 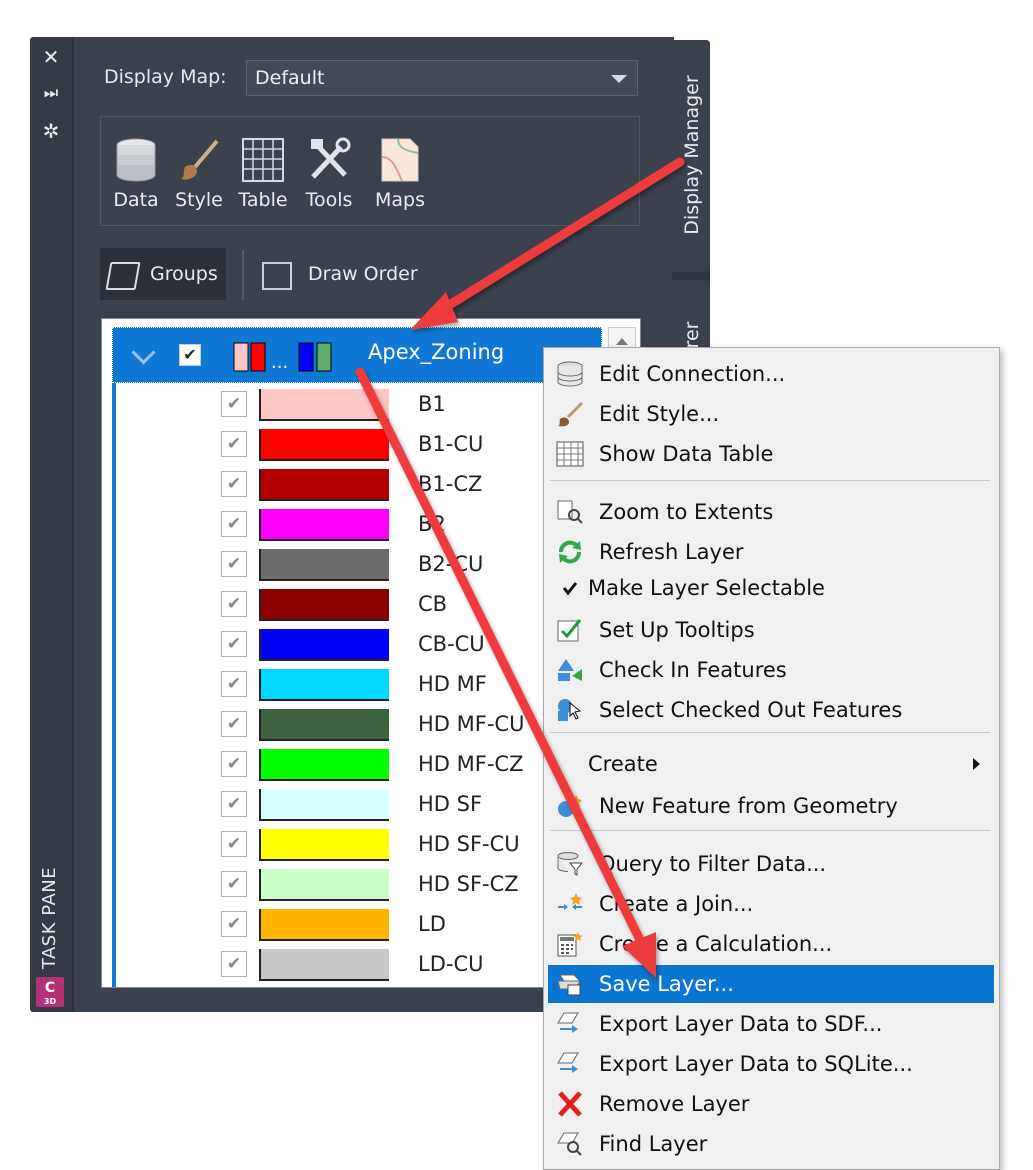 I want to click on layer-name: LD-CU, so click(x=451, y=964).